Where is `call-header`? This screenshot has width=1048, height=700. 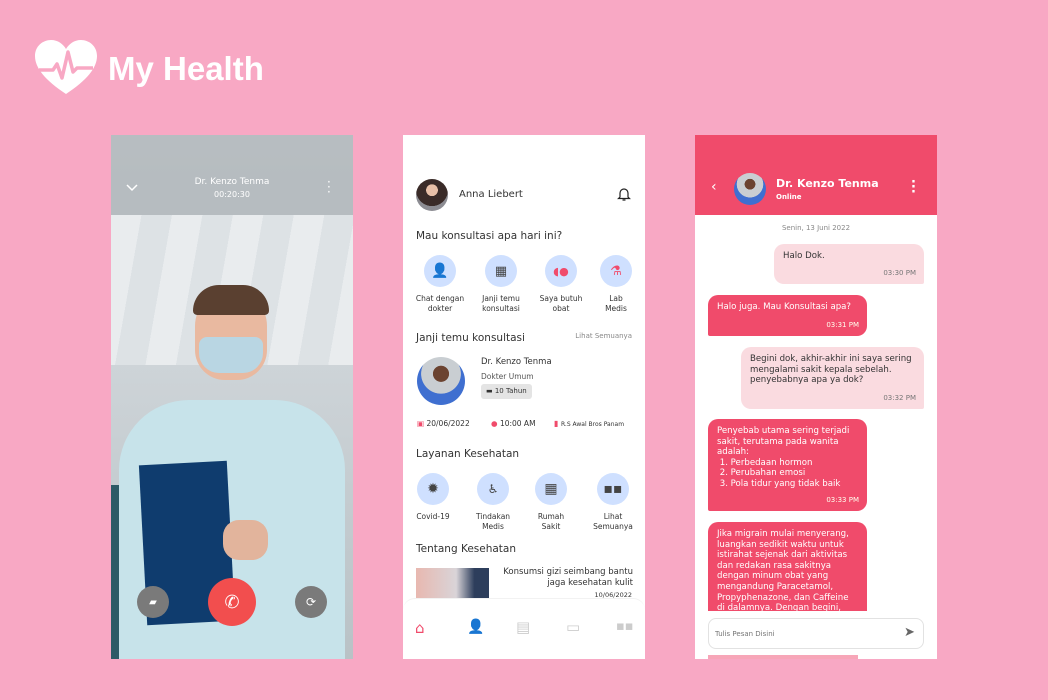 call-header is located at coordinates (232, 175).